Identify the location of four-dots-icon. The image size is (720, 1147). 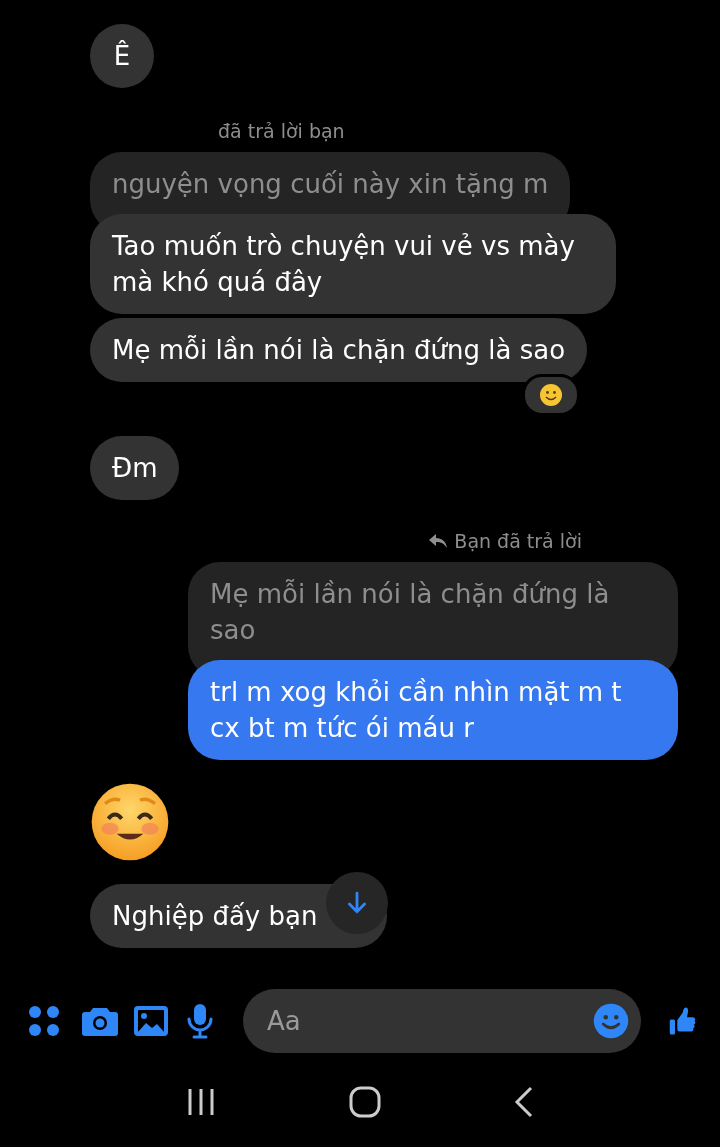
(44, 1021).